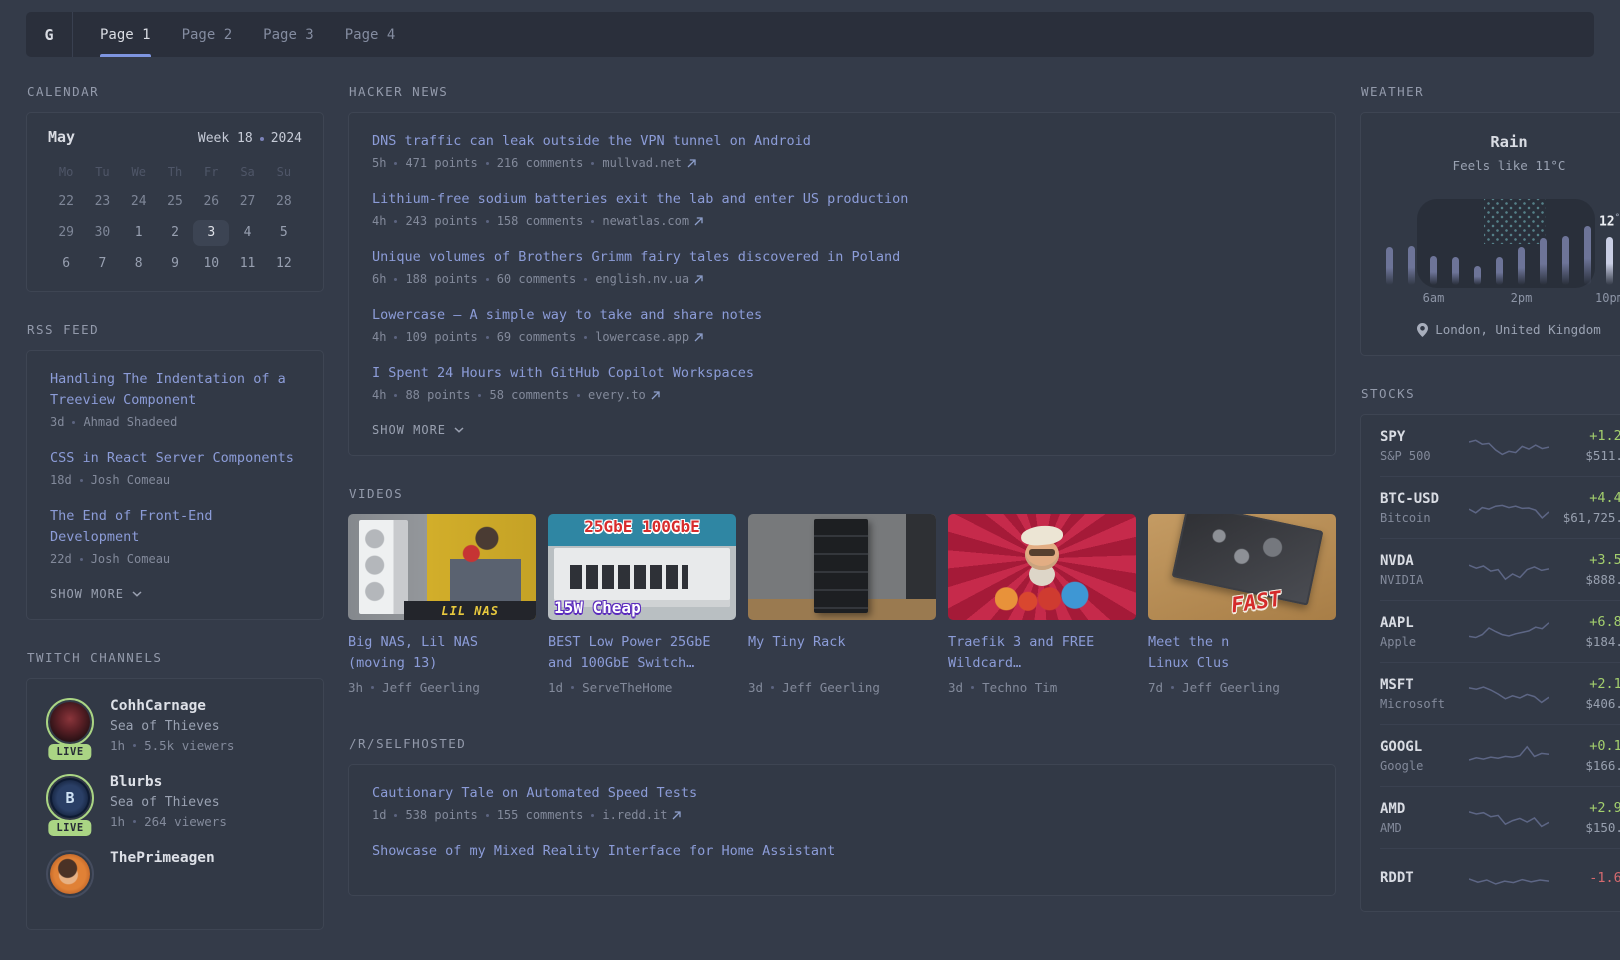 This screenshot has width=1620, height=960. Describe the element at coordinates (642, 337) in the screenshot. I see `source-domain: lowercase.app` at that location.